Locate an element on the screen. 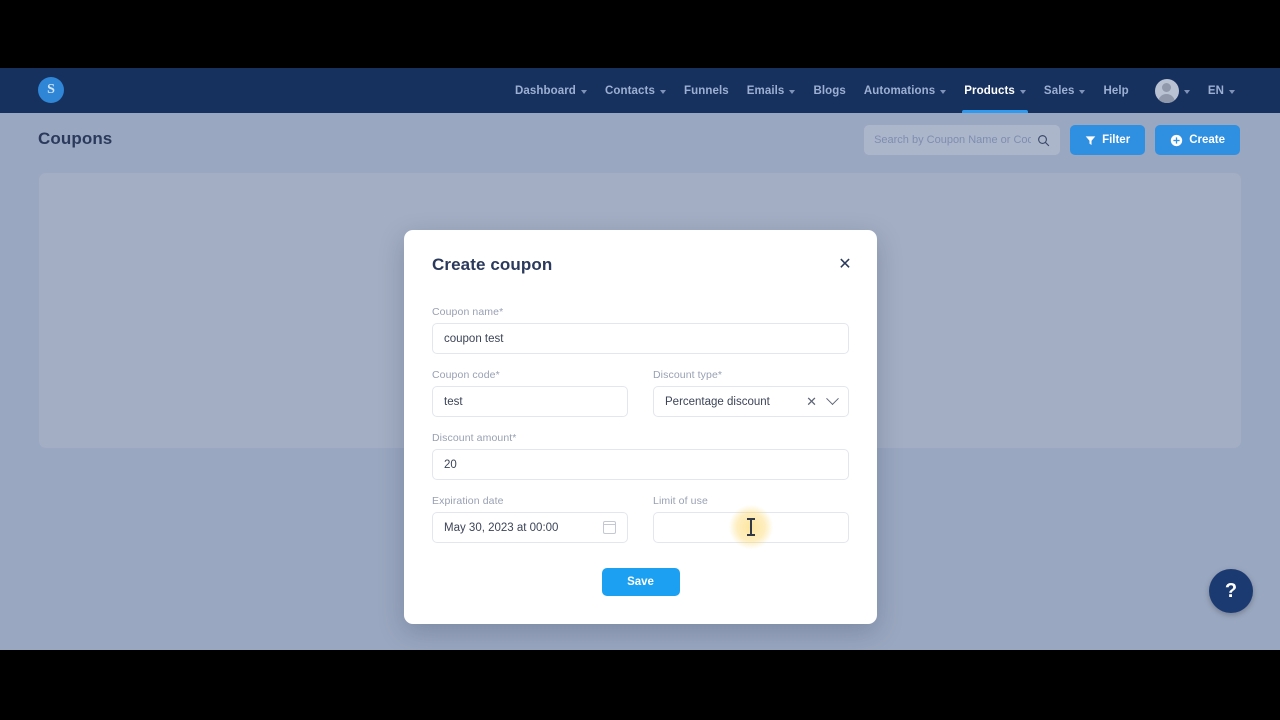  help-button: ? is located at coordinates (1231, 591).